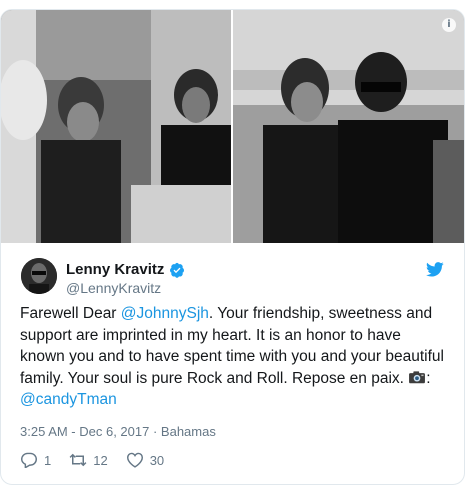 This screenshot has height=494, width=465. I want to click on retweet-count: 12, so click(100, 460).